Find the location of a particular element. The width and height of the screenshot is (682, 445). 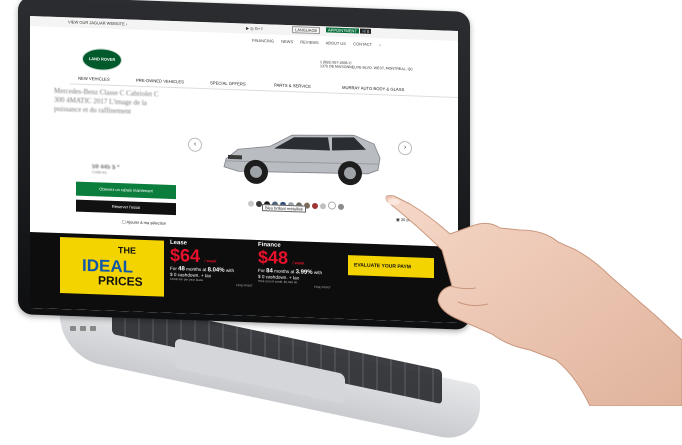

laptop-ports is located at coordinates (100, 324).